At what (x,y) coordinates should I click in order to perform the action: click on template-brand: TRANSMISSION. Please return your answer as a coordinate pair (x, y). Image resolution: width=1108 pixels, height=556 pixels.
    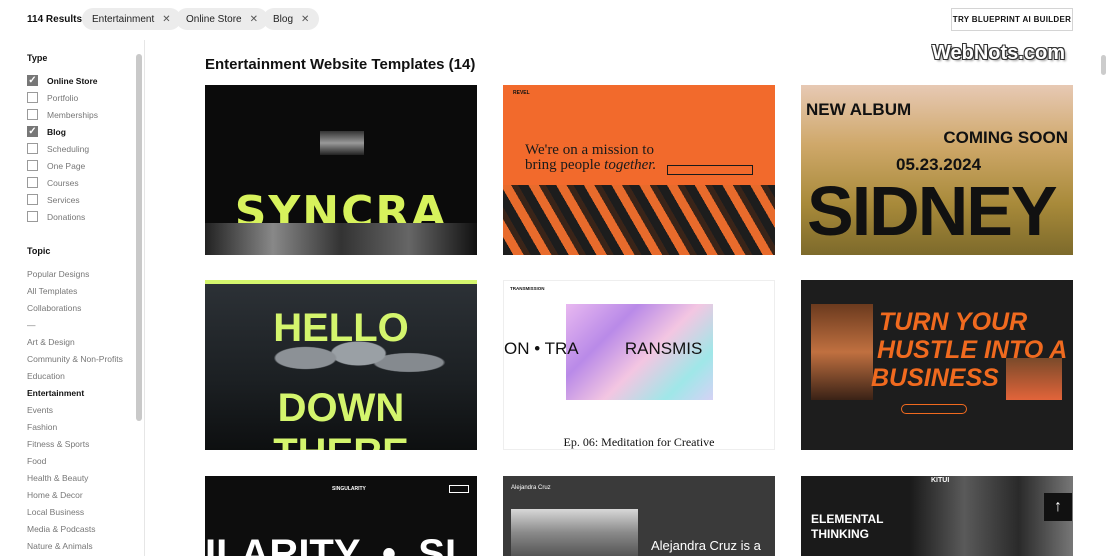
    Looking at the image, I should click on (527, 288).